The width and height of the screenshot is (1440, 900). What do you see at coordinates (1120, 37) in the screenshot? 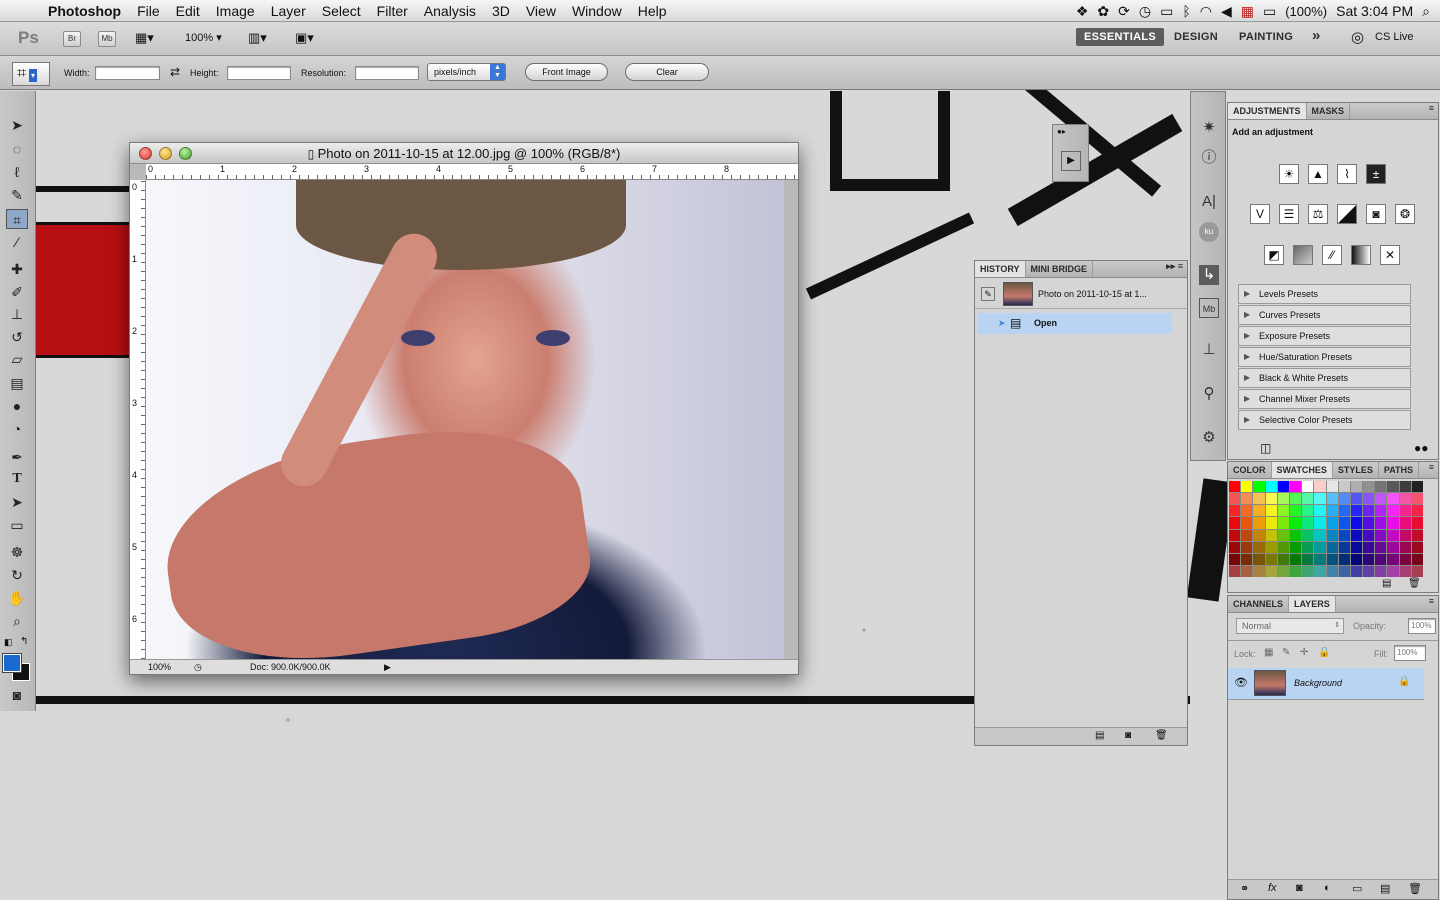
I see `workspace-essentials: ESSENTIALS` at bounding box center [1120, 37].